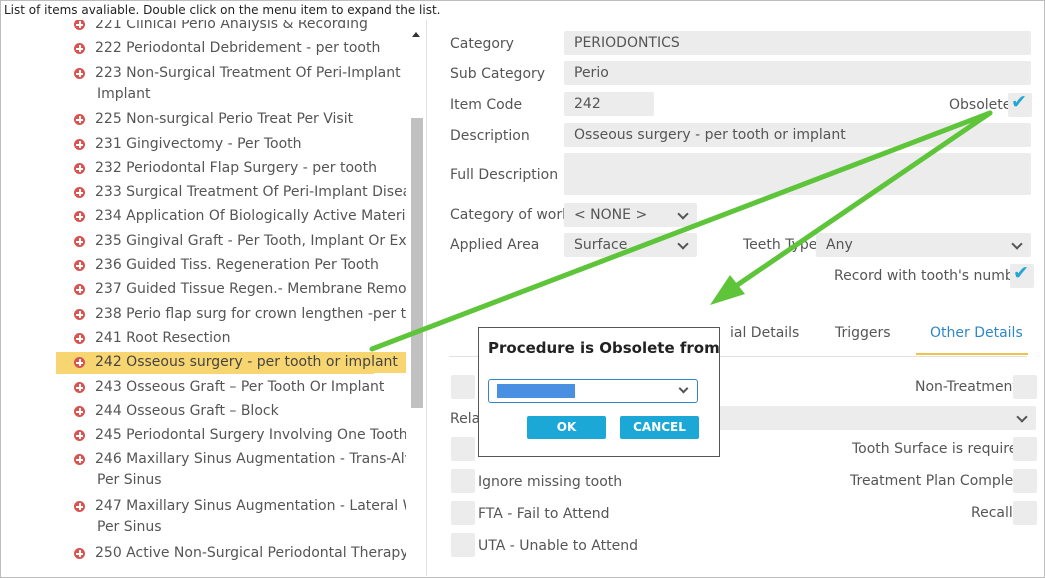  I want to click on teeth-type-select: Any, so click(923, 245).